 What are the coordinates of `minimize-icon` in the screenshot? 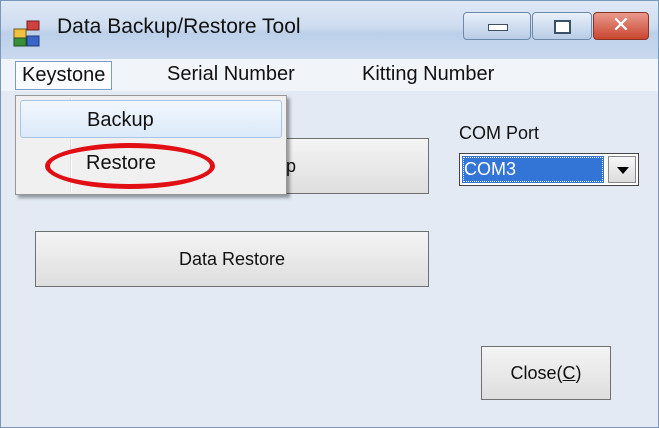 It's located at (498, 27).